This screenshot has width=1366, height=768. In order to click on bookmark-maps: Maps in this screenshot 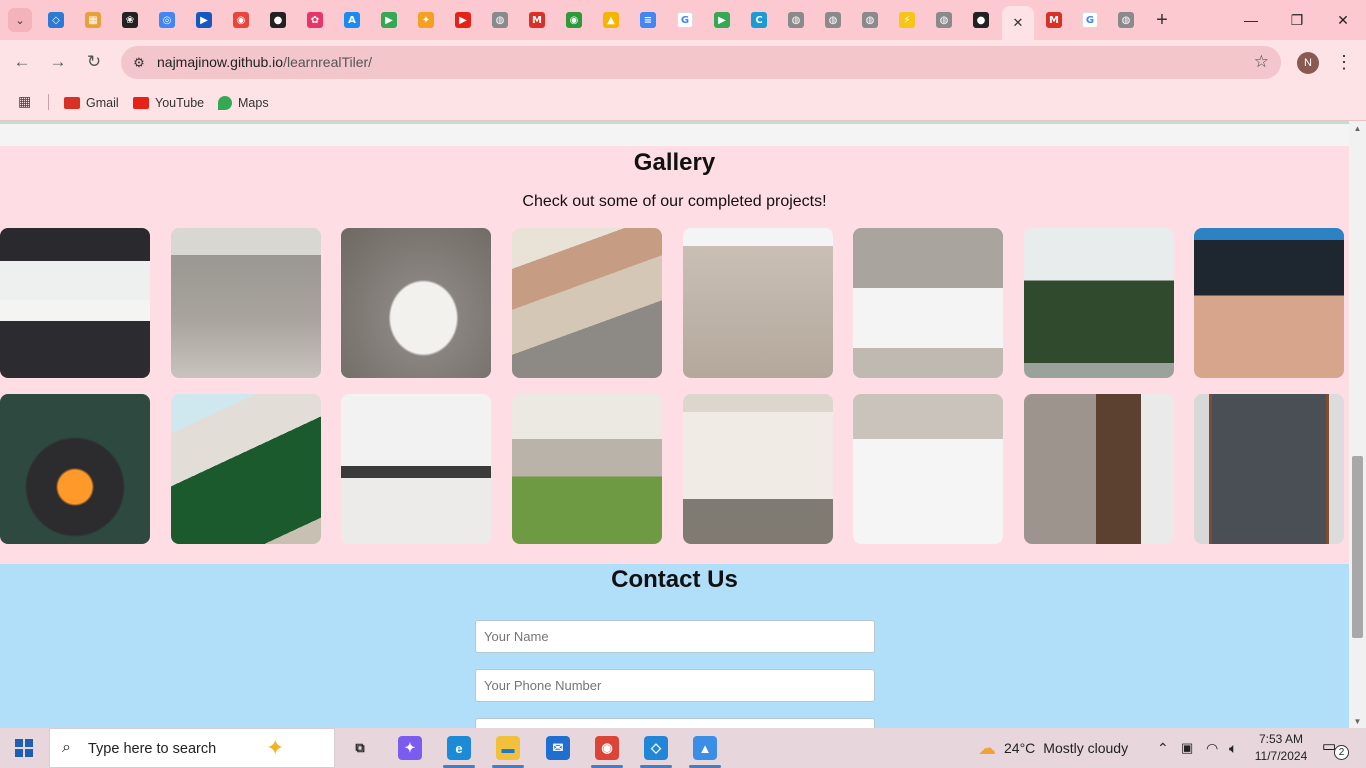, I will do `click(243, 103)`.